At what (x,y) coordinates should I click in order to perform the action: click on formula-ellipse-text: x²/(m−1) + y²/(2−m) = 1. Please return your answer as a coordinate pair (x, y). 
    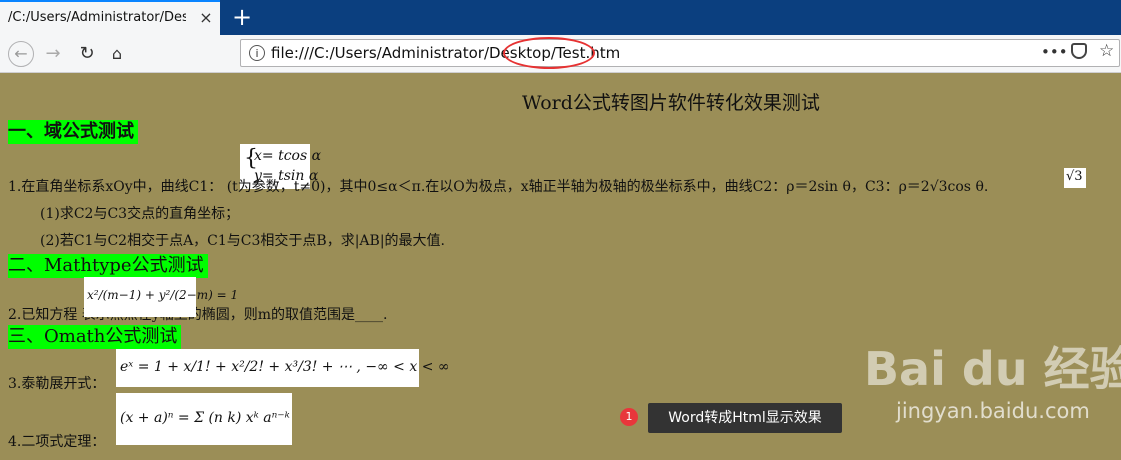
    Looking at the image, I should click on (163, 295).